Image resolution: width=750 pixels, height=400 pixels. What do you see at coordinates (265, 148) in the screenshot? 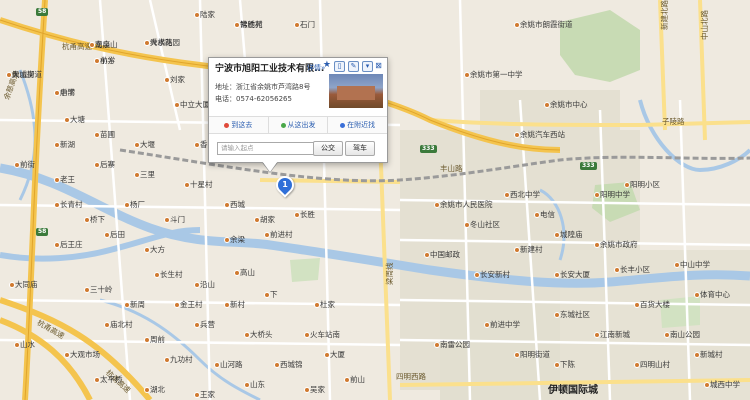
I see `start-point-input: 请输入起点` at bounding box center [265, 148].